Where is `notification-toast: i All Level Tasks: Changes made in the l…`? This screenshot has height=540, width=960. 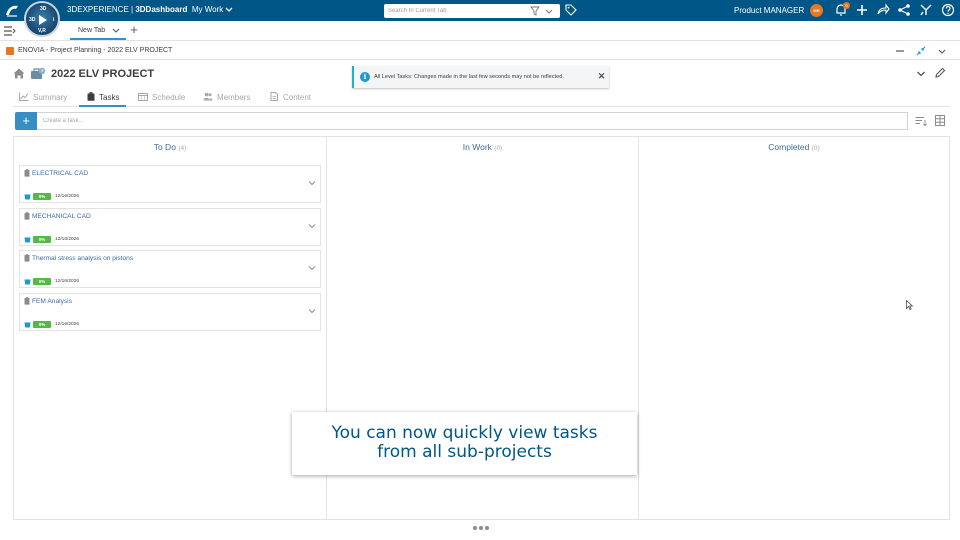
notification-toast: i All Level Tasks: Changes made in the l… is located at coordinates (480, 77).